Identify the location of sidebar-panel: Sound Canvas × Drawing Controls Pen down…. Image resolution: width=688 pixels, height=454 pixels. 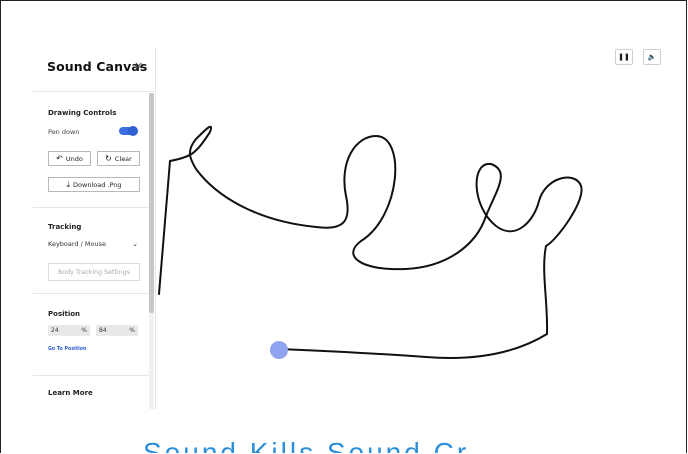
(94, 228).